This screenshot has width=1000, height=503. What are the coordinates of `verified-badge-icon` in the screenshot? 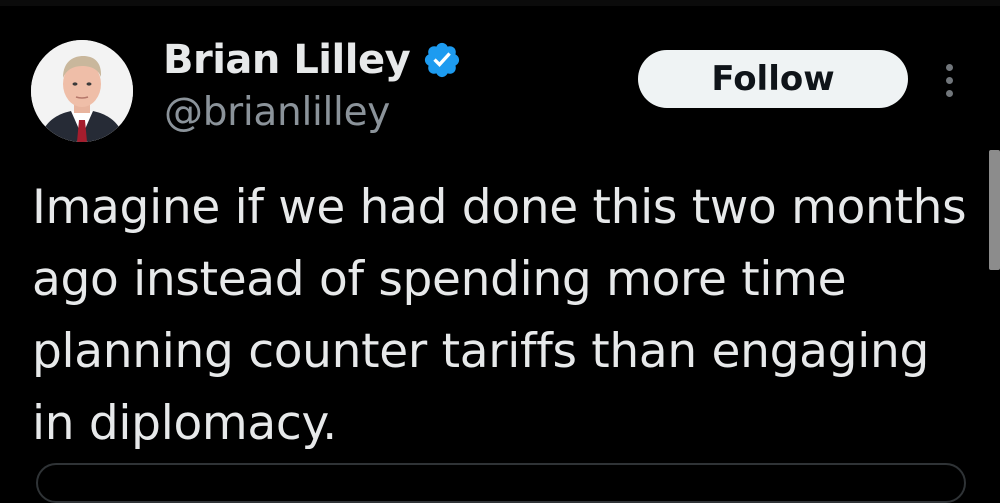 It's located at (442, 60).